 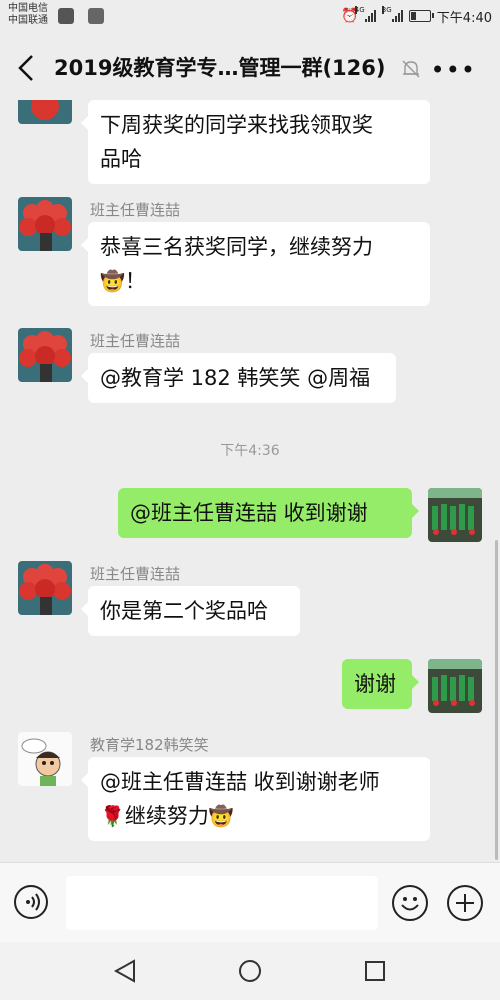 I want to click on battery-icon, so click(x=421, y=16).